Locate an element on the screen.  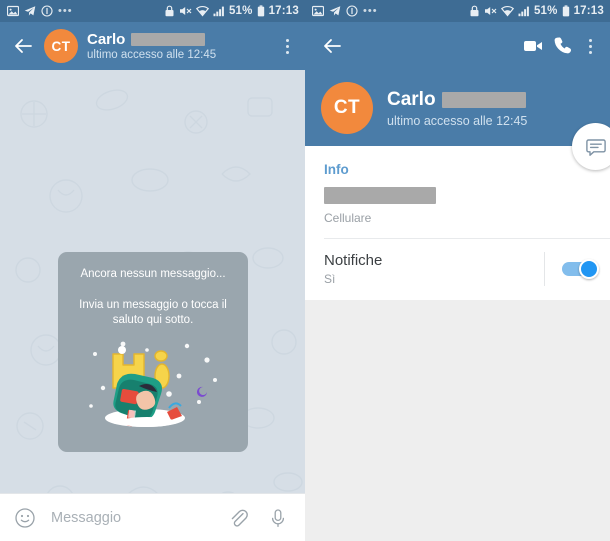
toggle-knob is located at coordinates (589, 269).